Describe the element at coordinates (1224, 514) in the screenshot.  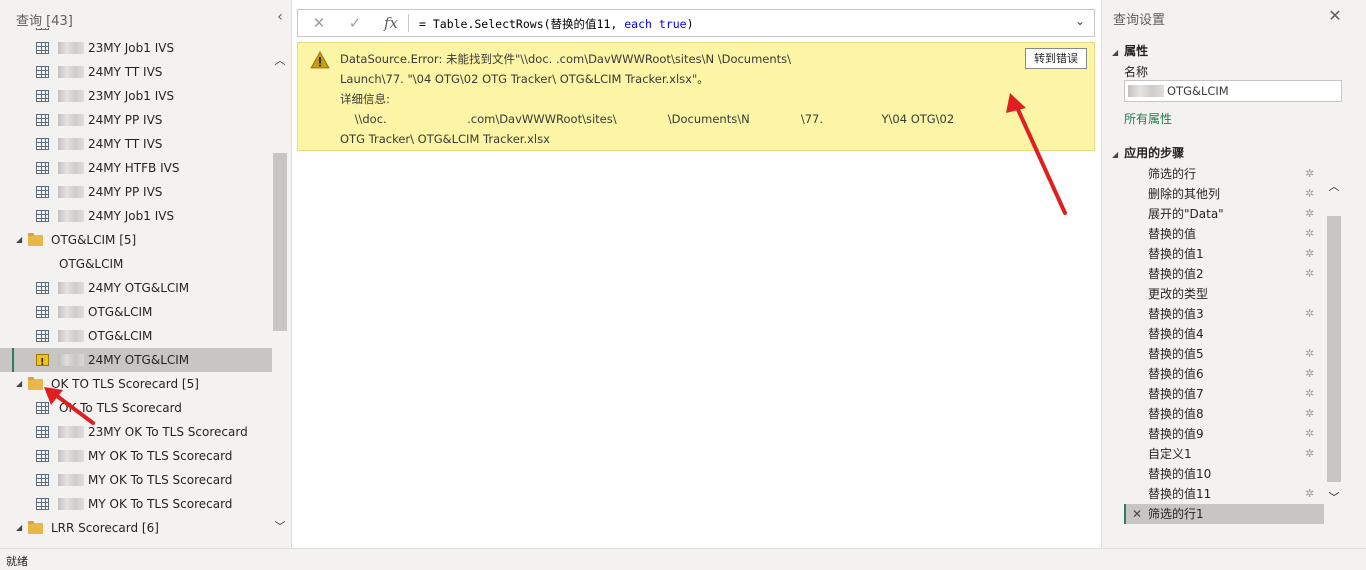
I see `applied-step: ✕ 筛选的行1` at that location.